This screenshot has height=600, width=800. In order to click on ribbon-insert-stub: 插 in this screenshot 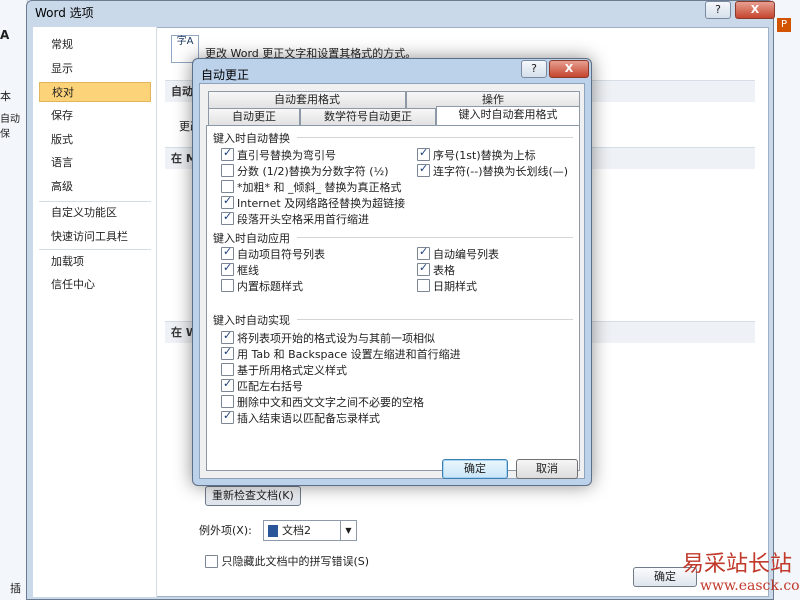, I will do `click(15, 588)`.